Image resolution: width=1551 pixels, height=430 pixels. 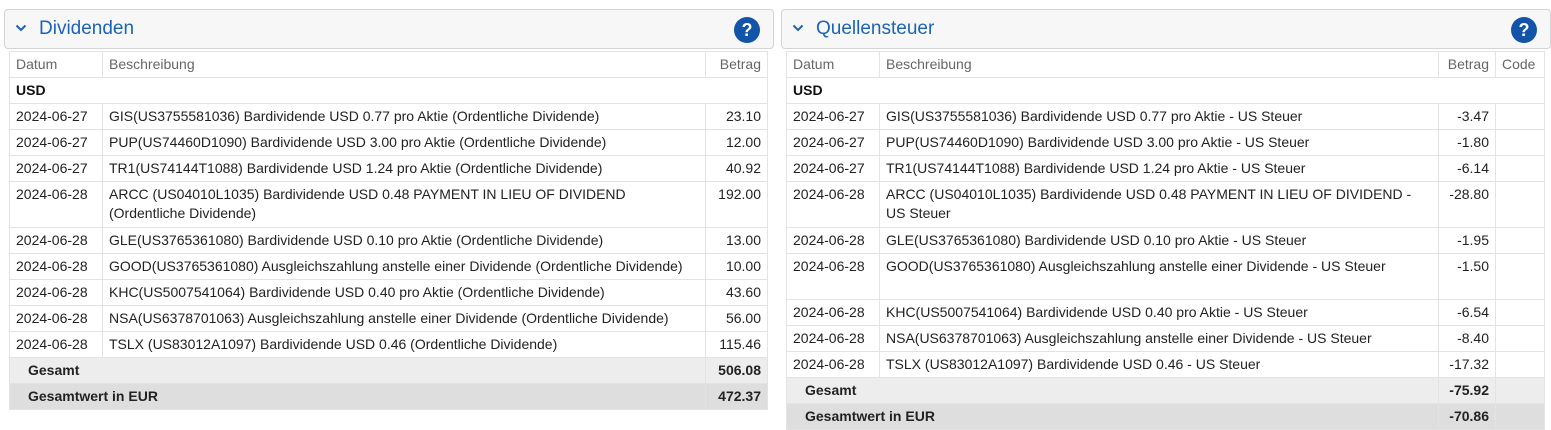 What do you see at coordinates (736, 116) in the screenshot?
I see `row-amount: 23.10` at bounding box center [736, 116].